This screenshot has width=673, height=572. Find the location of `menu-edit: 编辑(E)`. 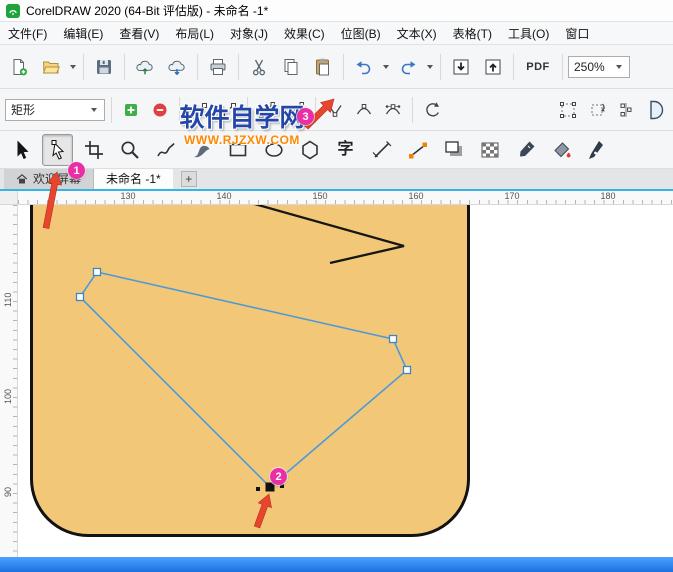

menu-edit: 编辑(E) is located at coordinates (83, 33).